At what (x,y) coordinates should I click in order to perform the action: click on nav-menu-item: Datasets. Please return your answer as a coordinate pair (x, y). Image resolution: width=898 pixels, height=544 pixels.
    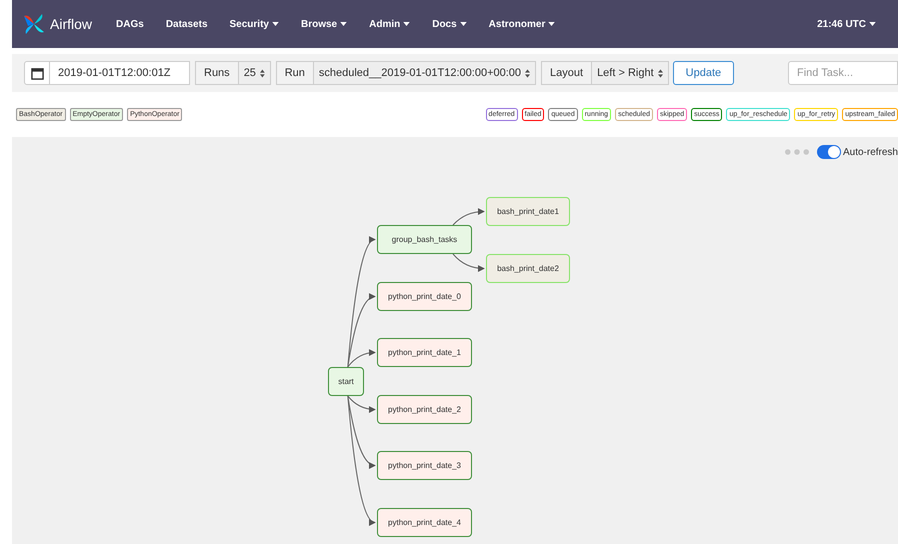
    Looking at the image, I should click on (187, 24).